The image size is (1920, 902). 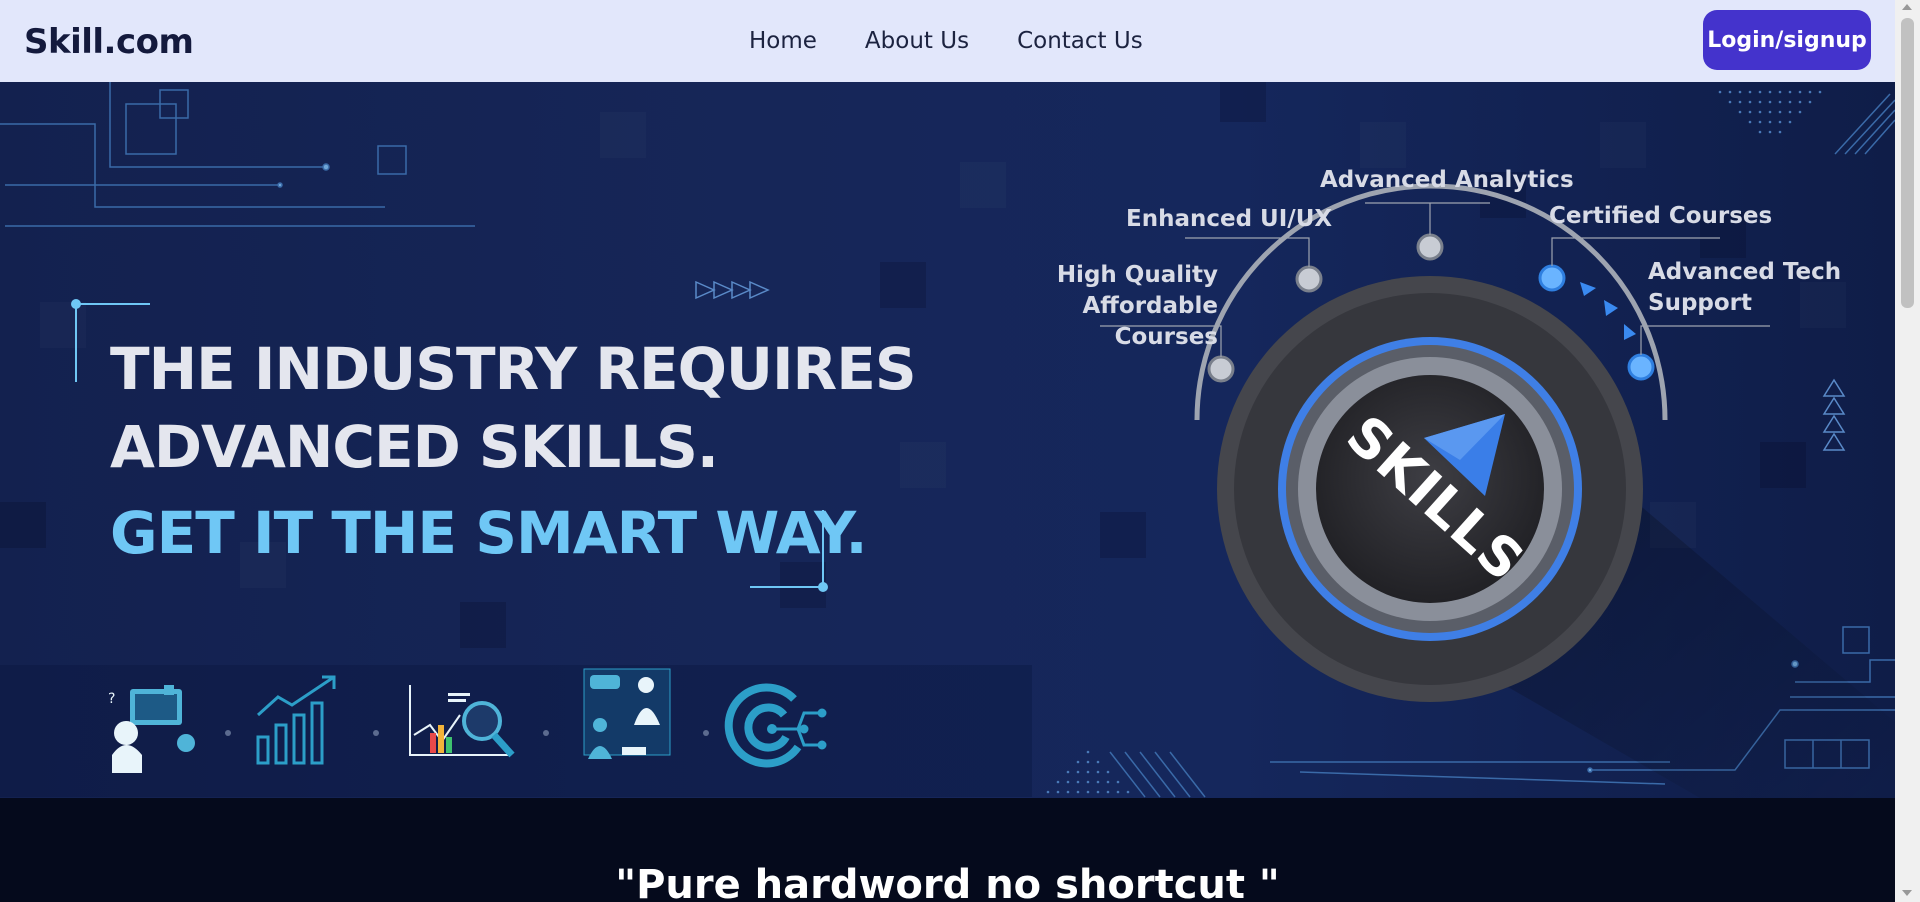 What do you see at coordinates (783, 41) in the screenshot?
I see `nav-home-link: Home` at bounding box center [783, 41].